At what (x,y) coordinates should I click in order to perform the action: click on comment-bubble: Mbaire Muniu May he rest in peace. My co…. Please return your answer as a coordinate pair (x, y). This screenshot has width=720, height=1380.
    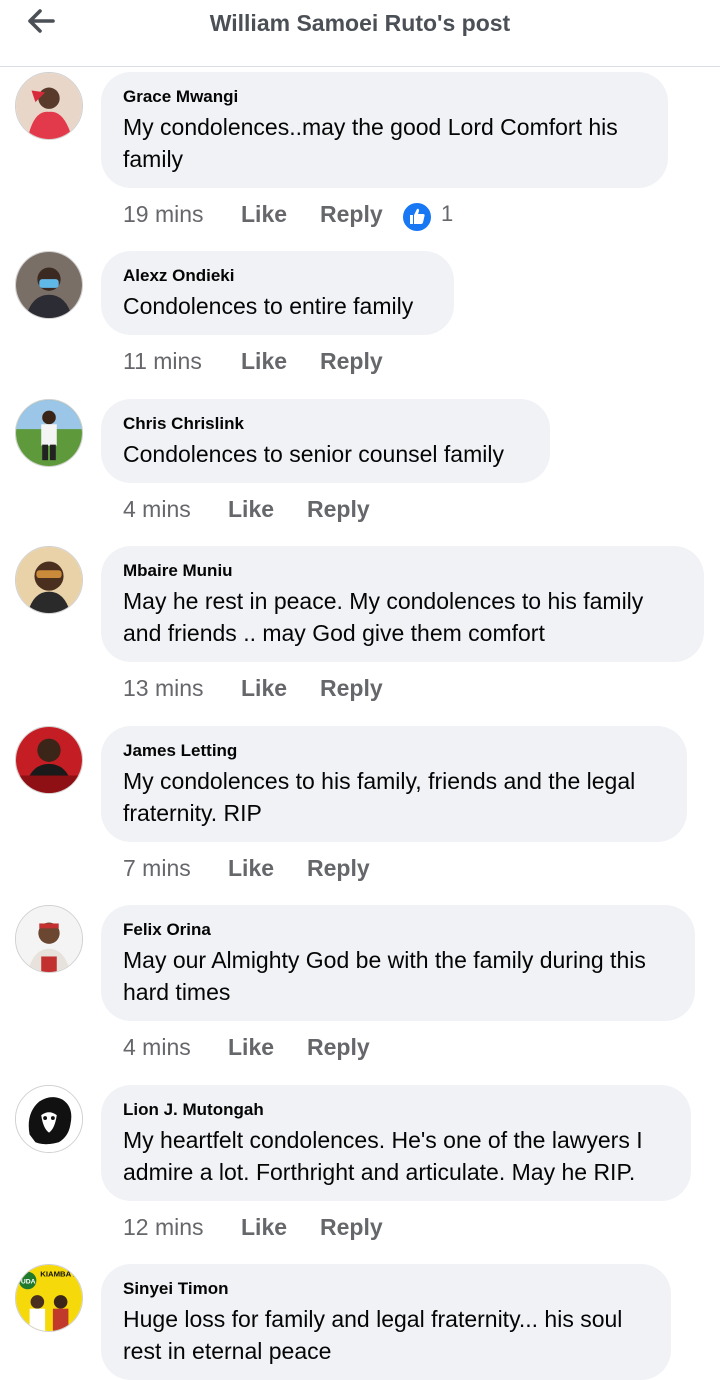
    Looking at the image, I should click on (402, 604).